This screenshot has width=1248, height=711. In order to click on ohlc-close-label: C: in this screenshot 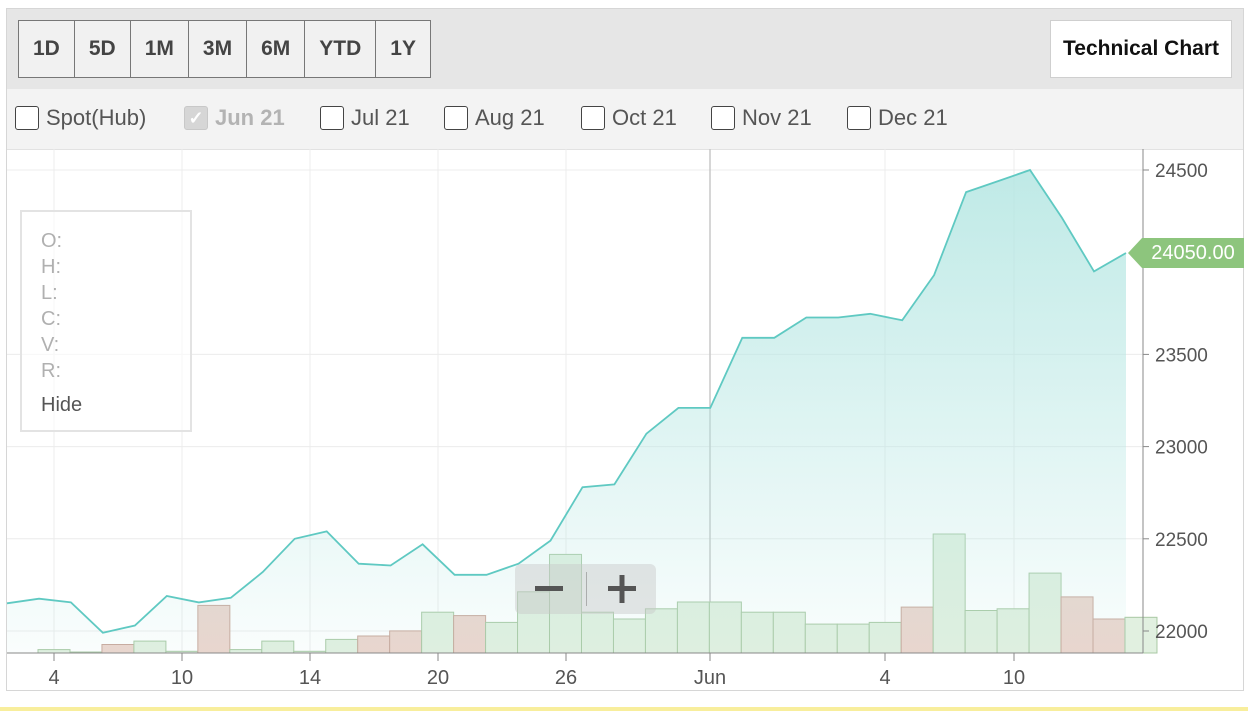, I will do `click(51, 319)`.